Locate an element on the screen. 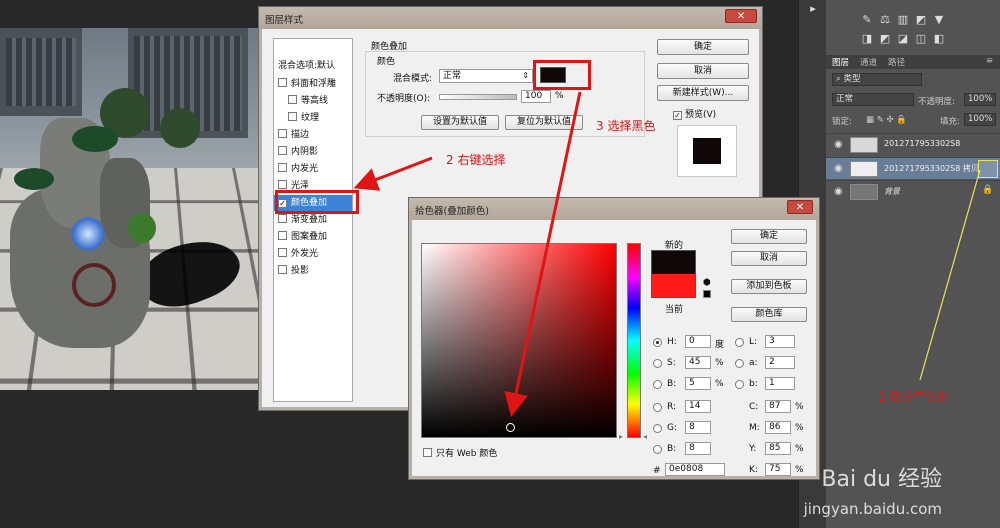 The height and width of the screenshot is (528, 1000). annotation-arrows is located at coordinates (467, 254).